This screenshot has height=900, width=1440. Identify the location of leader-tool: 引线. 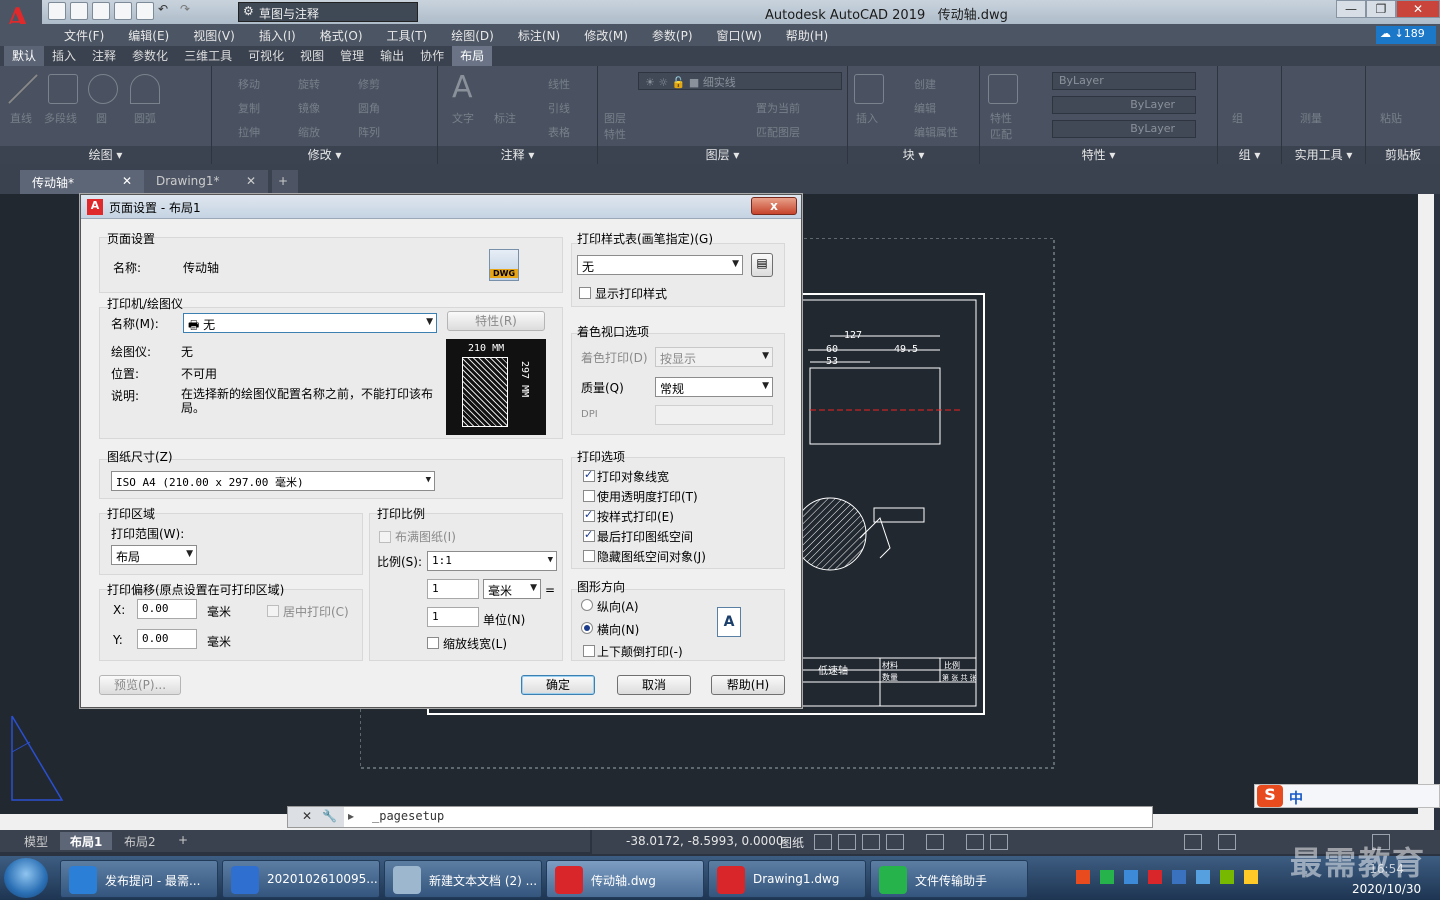
(559, 108).